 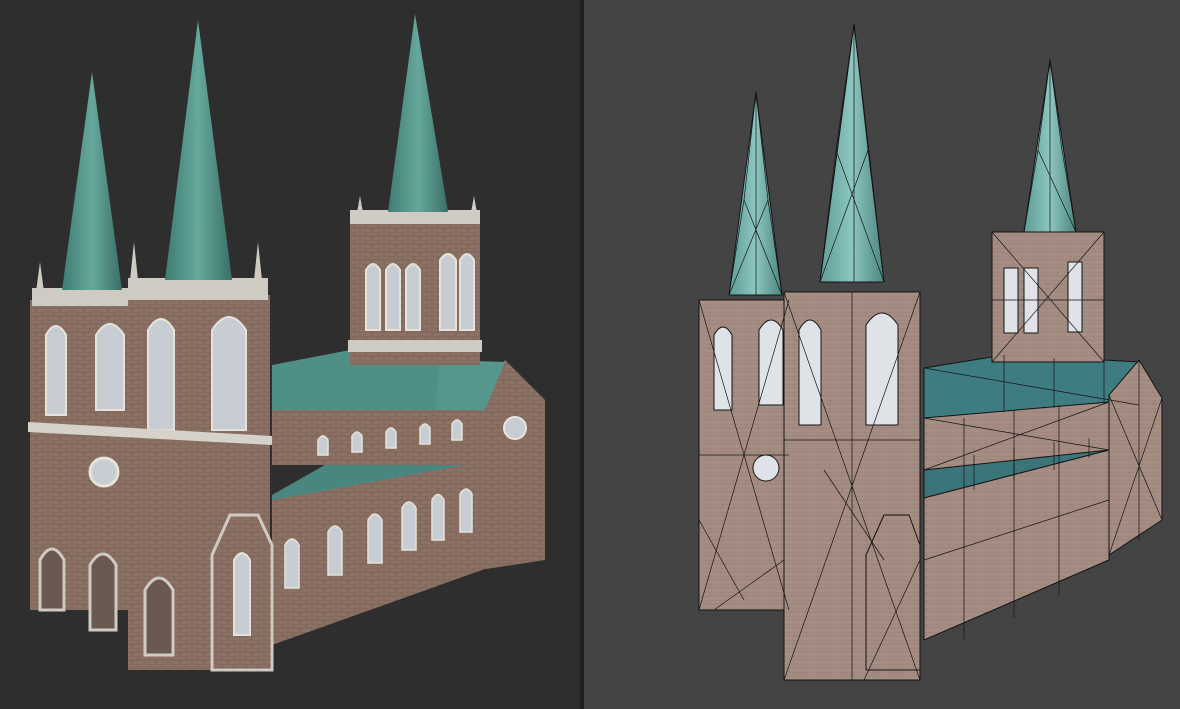 What do you see at coordinates (766, 468) in the screenshot?
I see `wire-rose-window` at bounding box center [766, 468].